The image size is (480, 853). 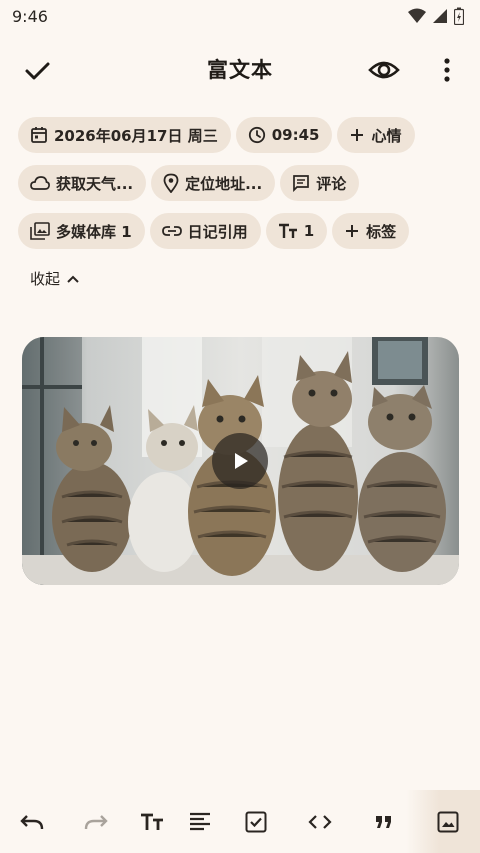 I want to click on more-vert-icon, so click(x=447, y=70).